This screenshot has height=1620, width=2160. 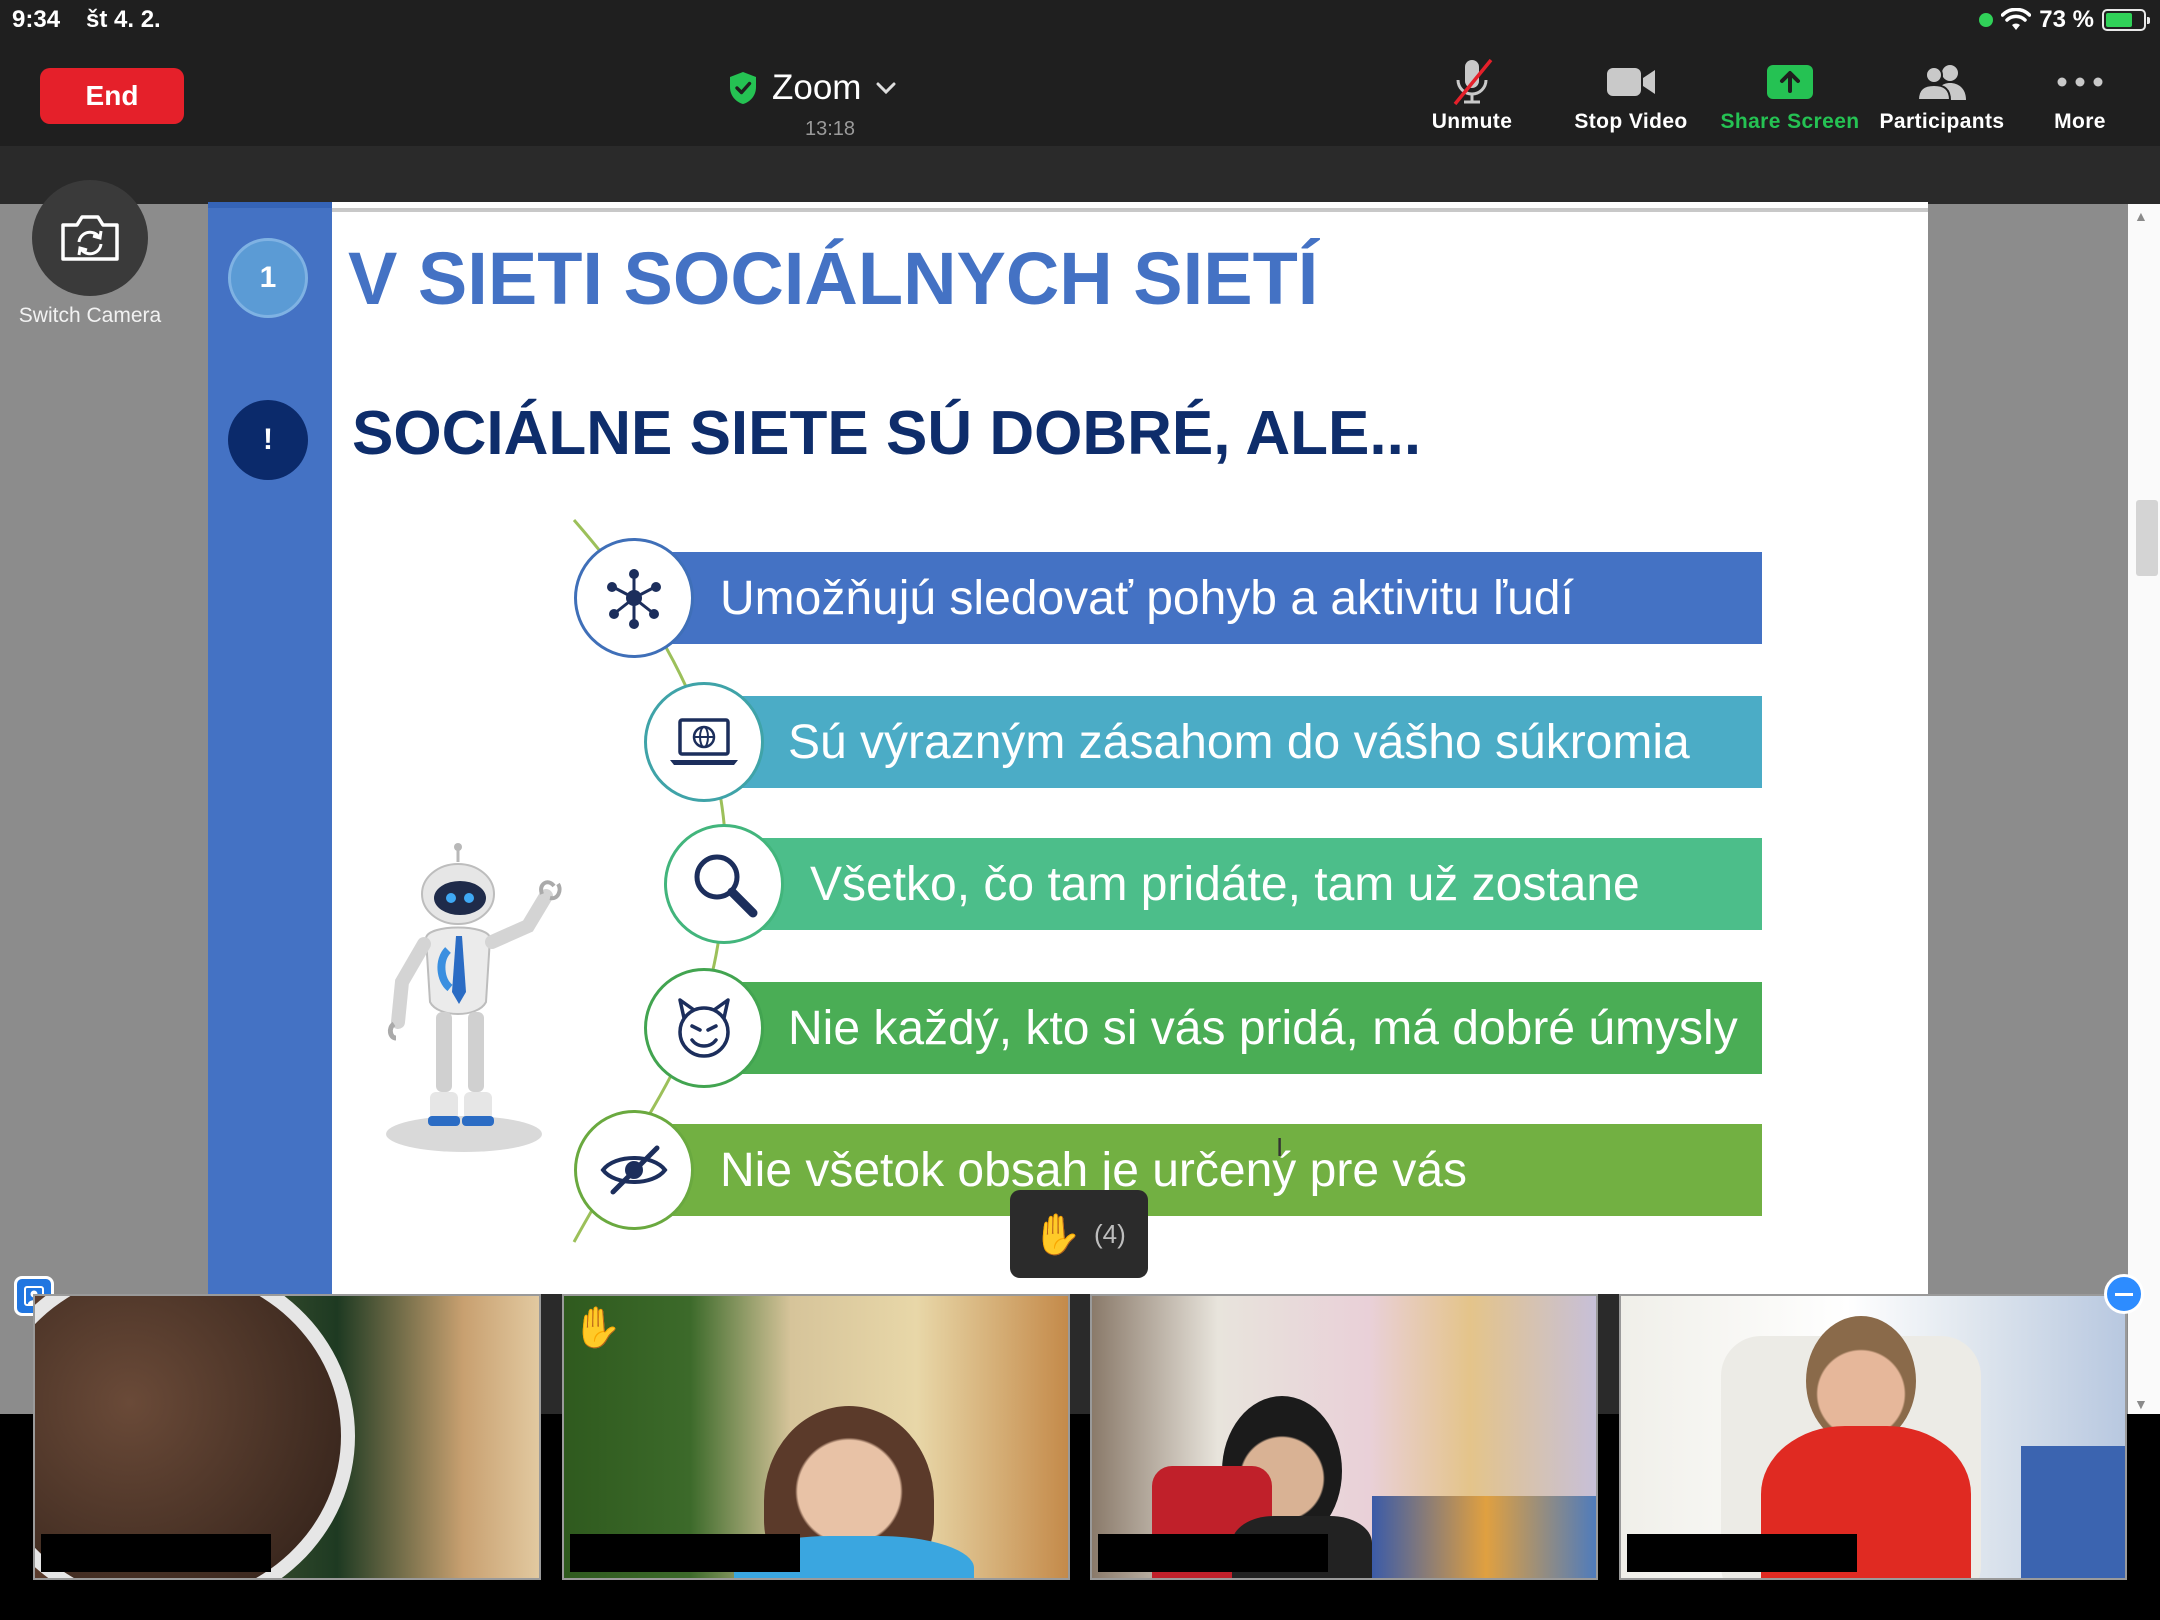 What do you see at coordinates (1631, 82) in the screenshot?
I see `video-camera-icon` at bounding box center [1631, 82].